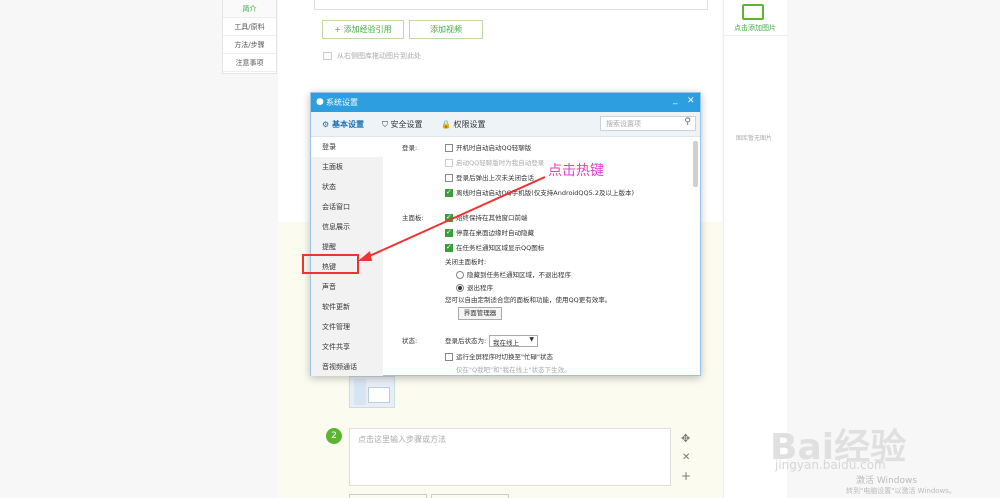 This screenshot has height=498, width=1000. What do you see at coordinates (675, 100) in the screenshot?
I see `minimize-icon: _` at bounding box center [675, 100].